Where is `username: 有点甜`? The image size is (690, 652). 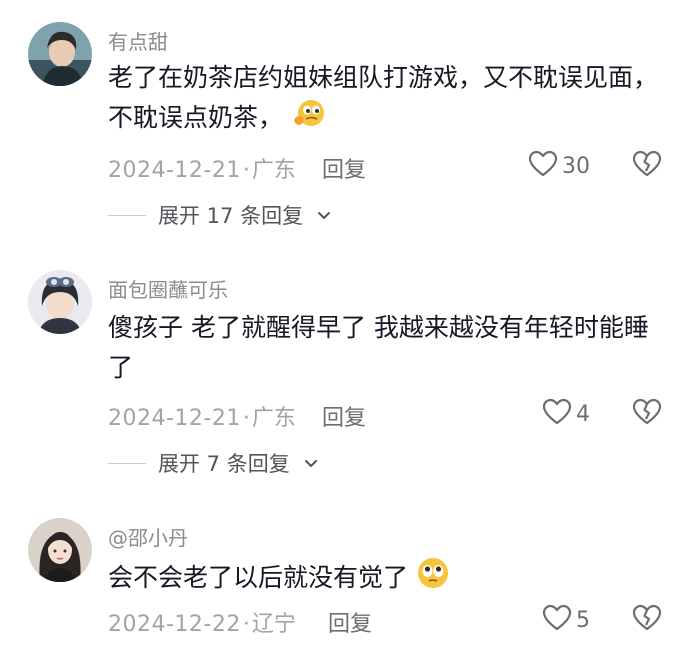
username: 有点甜 is located at coordinates (138, 40).